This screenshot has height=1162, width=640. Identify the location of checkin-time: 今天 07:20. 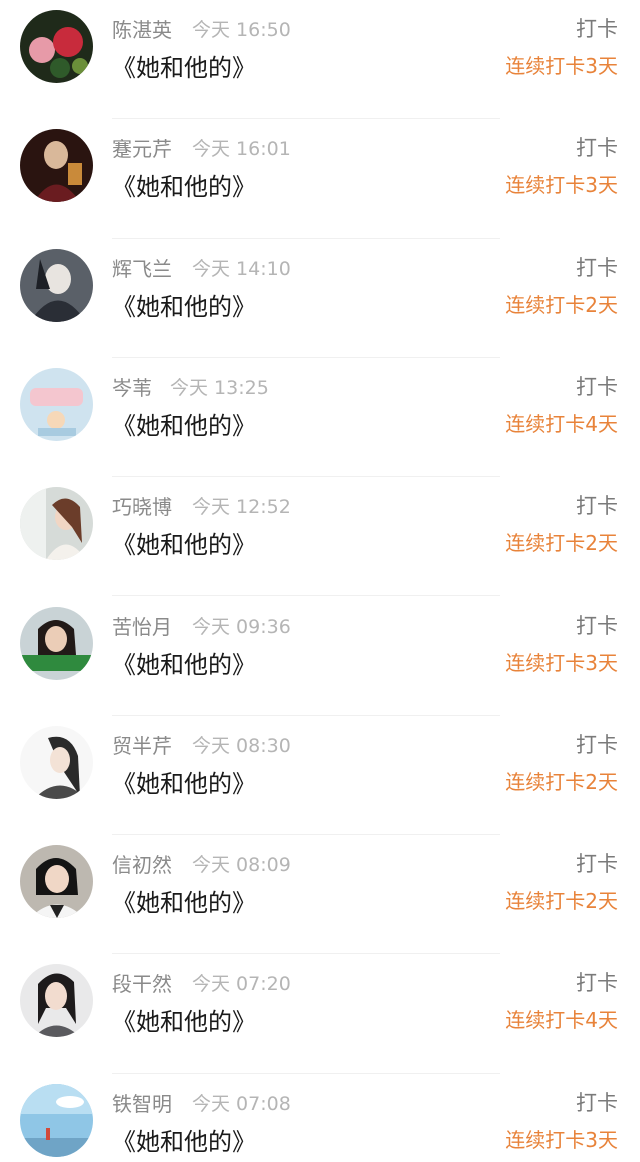
(241, 984).